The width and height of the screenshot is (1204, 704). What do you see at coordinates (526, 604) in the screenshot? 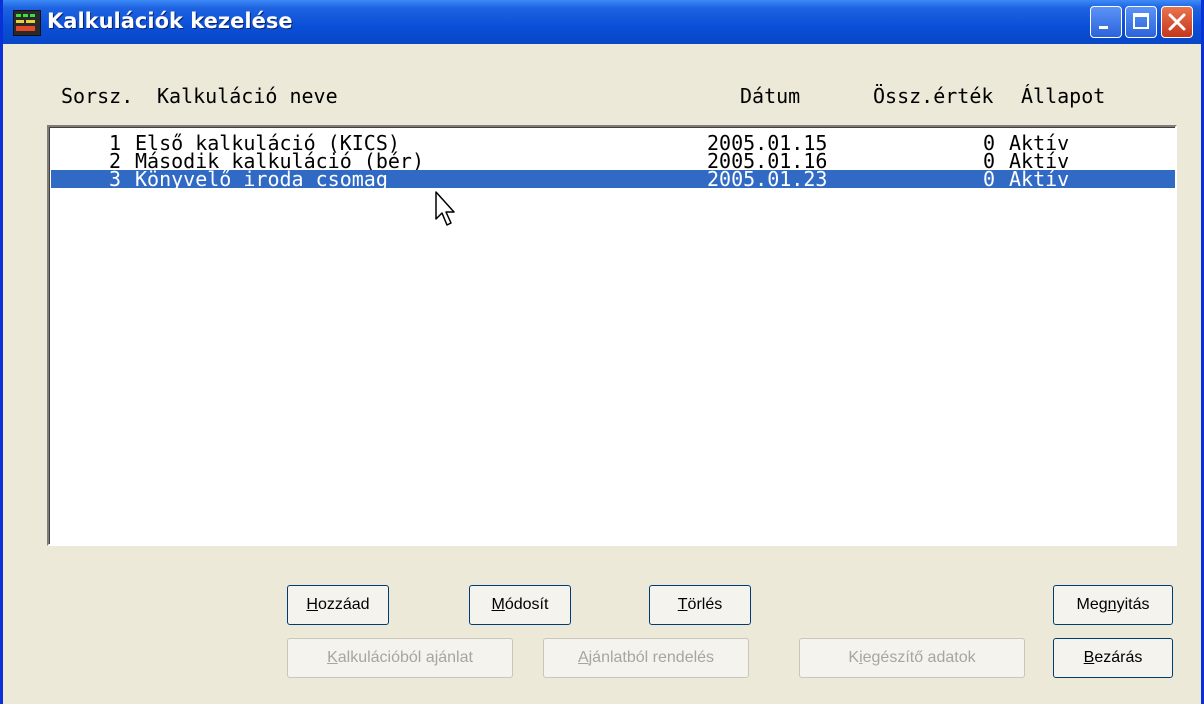
I see `button-label-part: ódosít` at bounding box center [526, 604].